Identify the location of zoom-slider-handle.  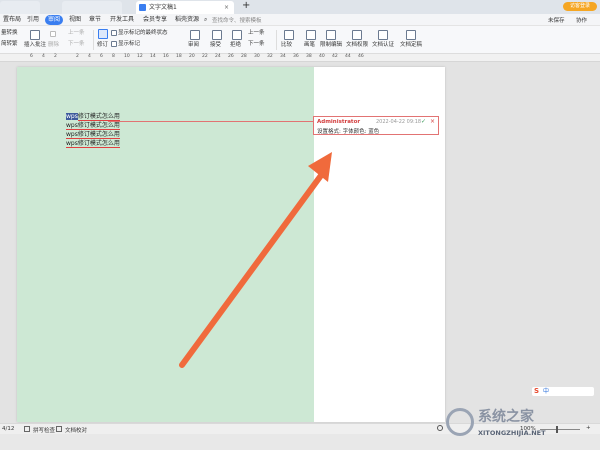
(557, 429).